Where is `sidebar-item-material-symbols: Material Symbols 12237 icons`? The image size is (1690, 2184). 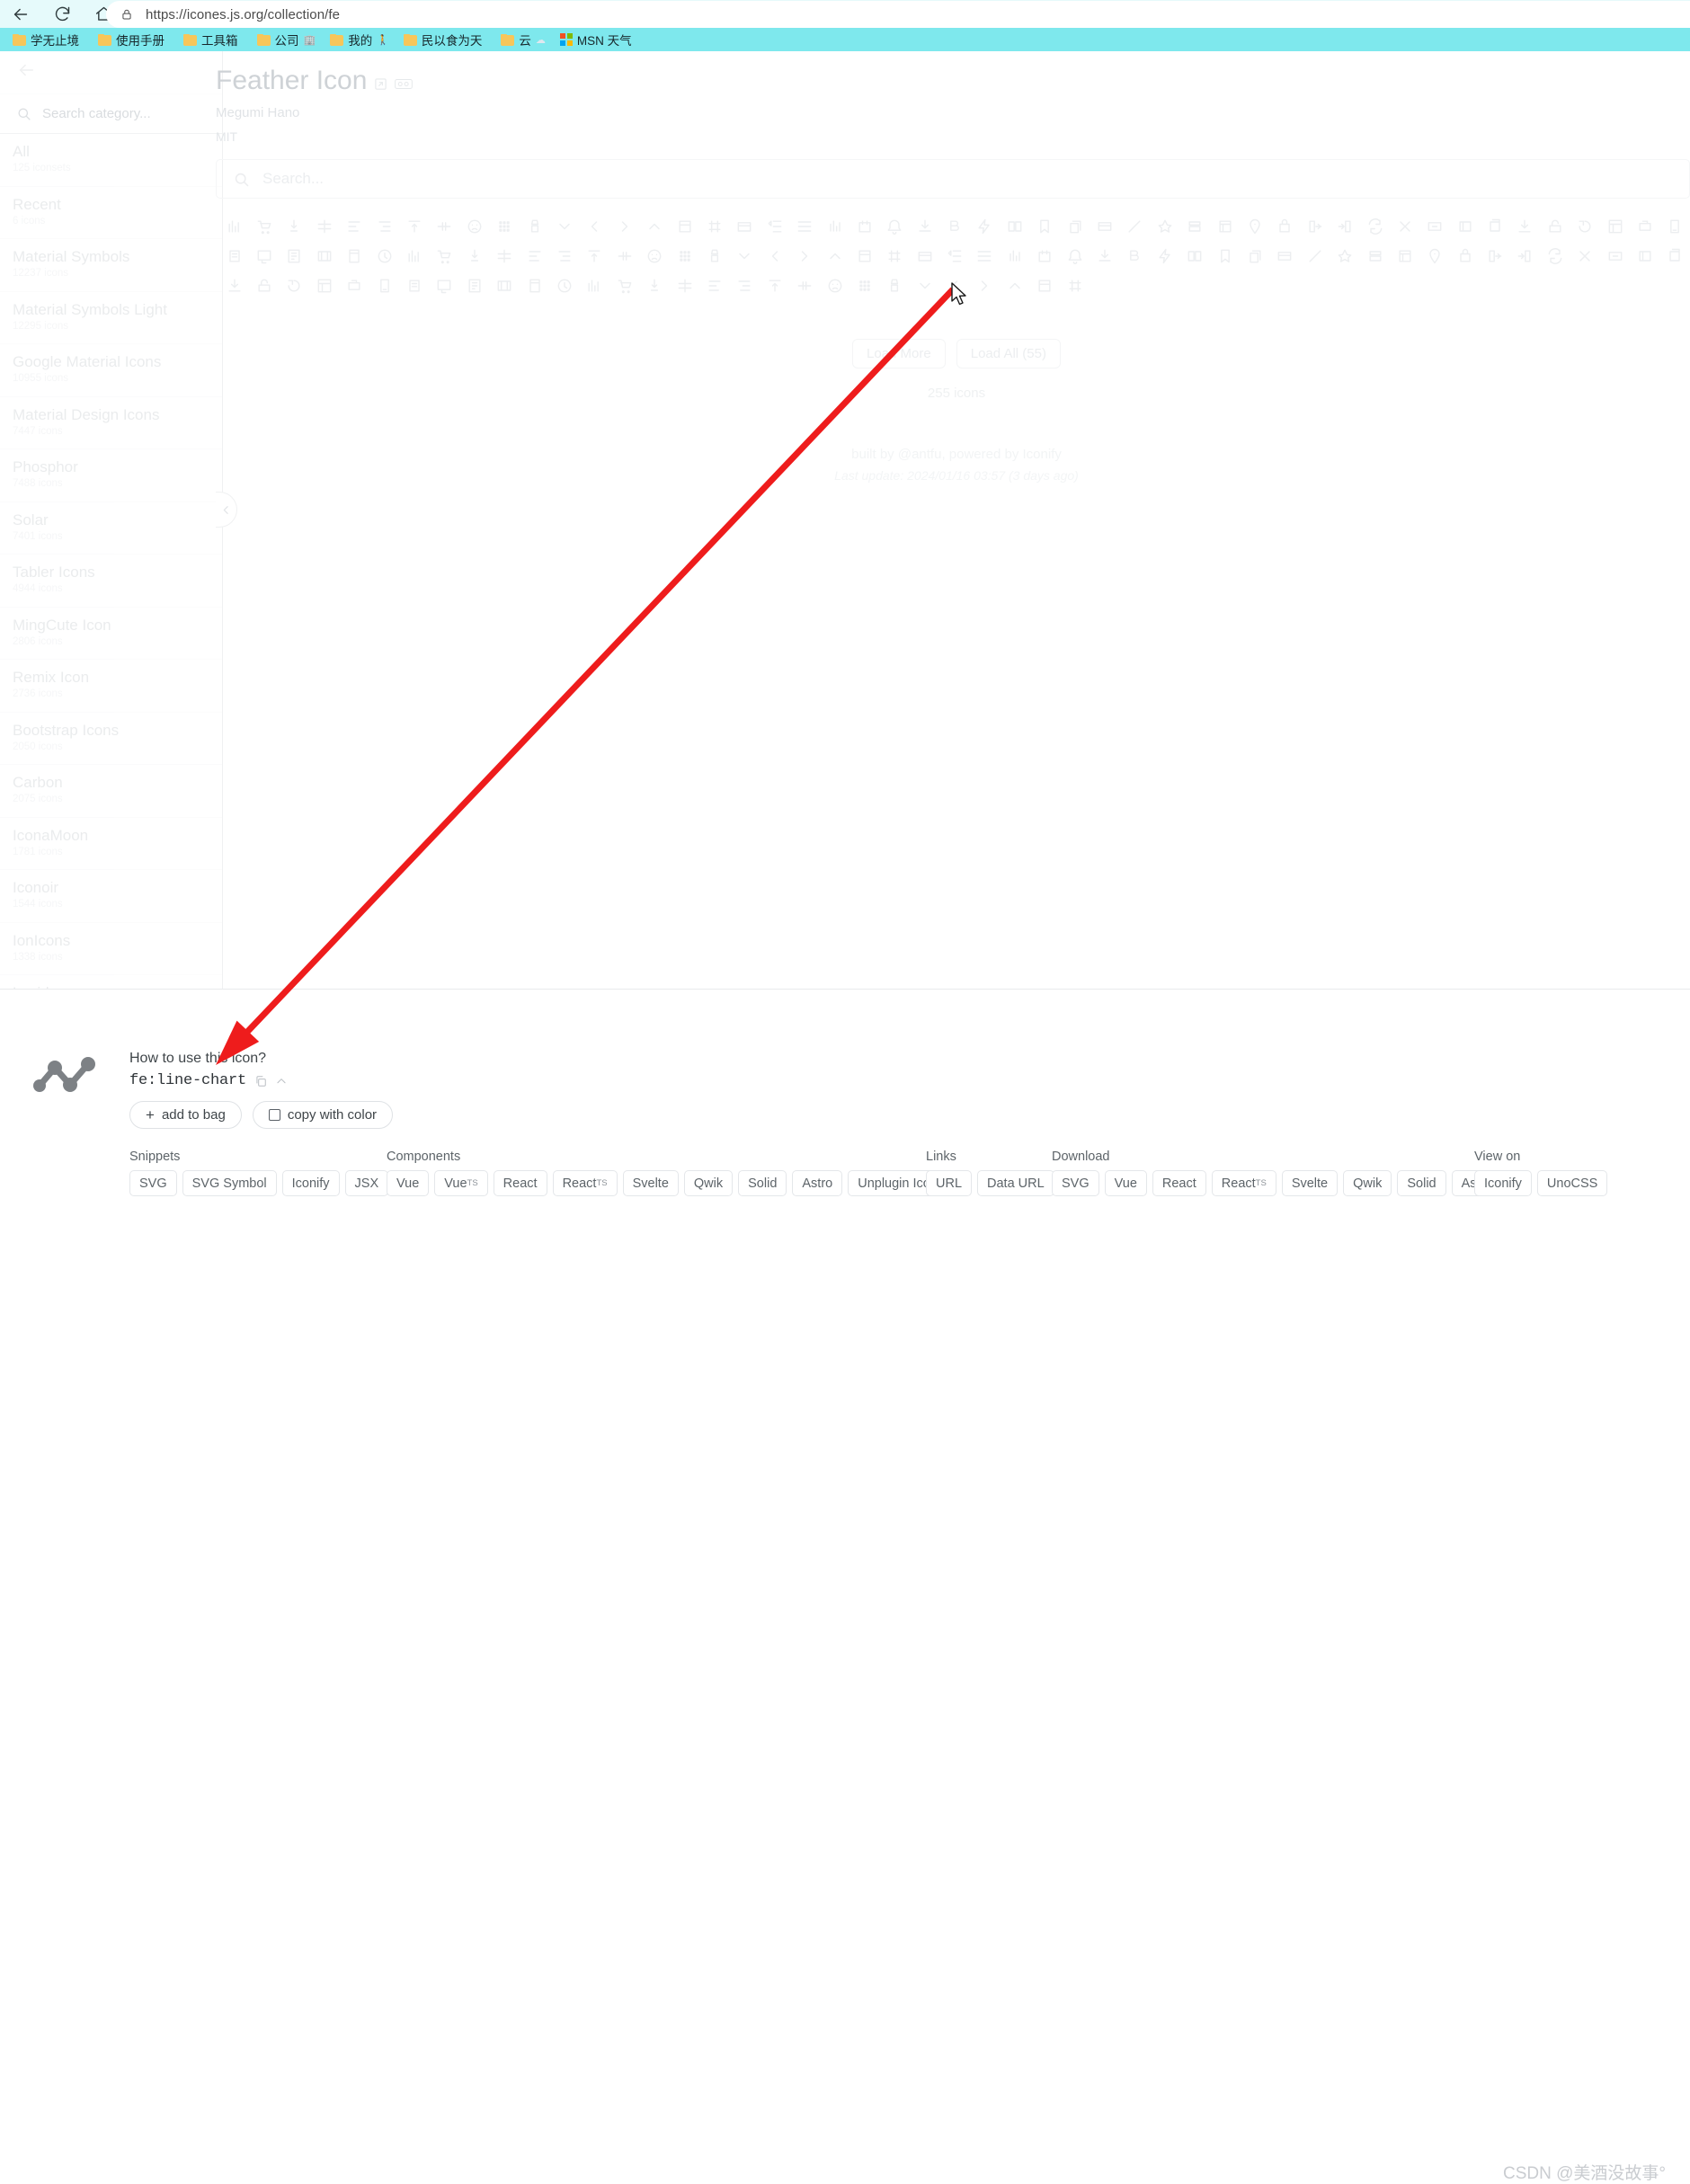
sidebar-item-material-symbols: Material Symbols 12237 icons is located at coordinates (111, 265).